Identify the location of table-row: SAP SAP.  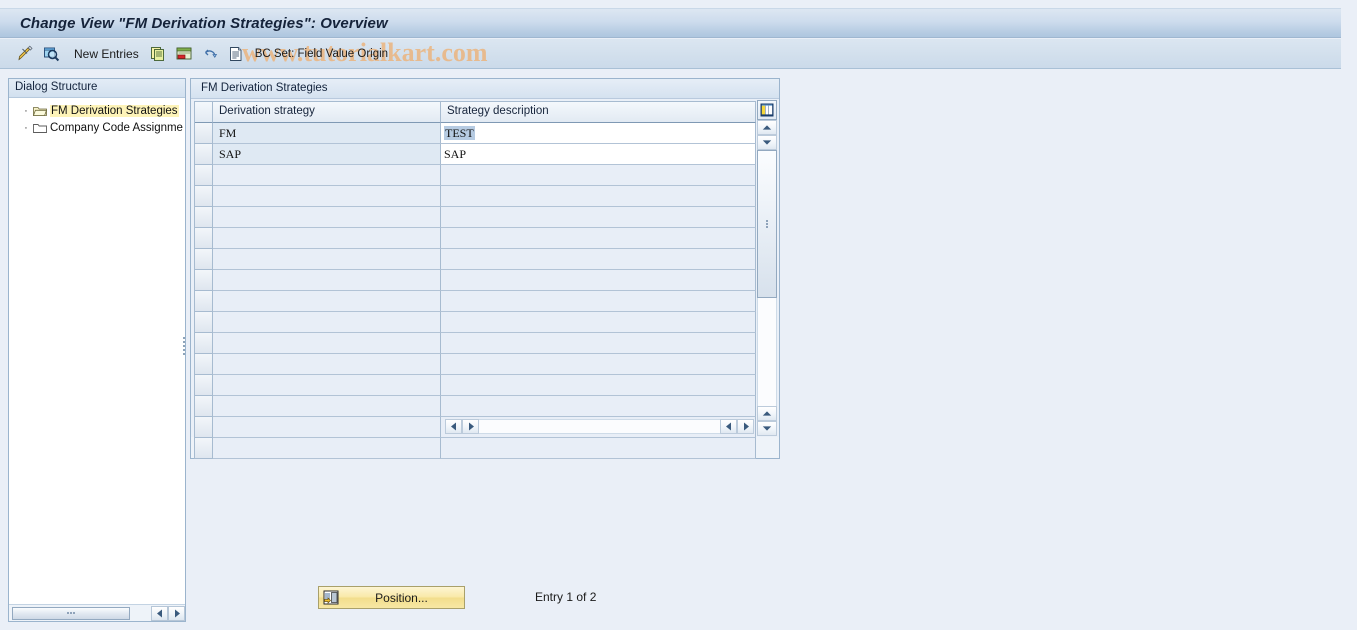
(475, 154).